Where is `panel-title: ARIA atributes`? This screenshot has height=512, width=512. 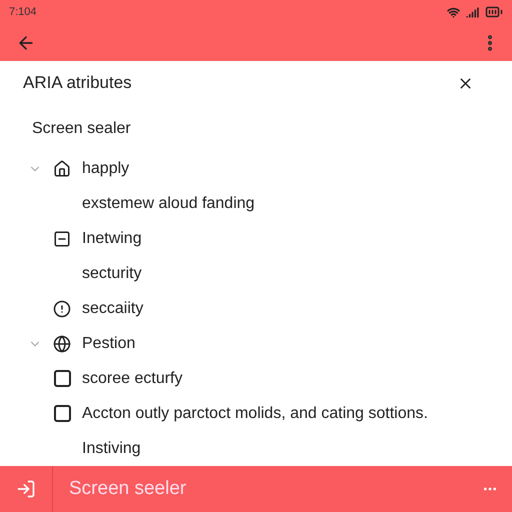 panel-title: ARIA atributes is located at coordinates (77, 83).